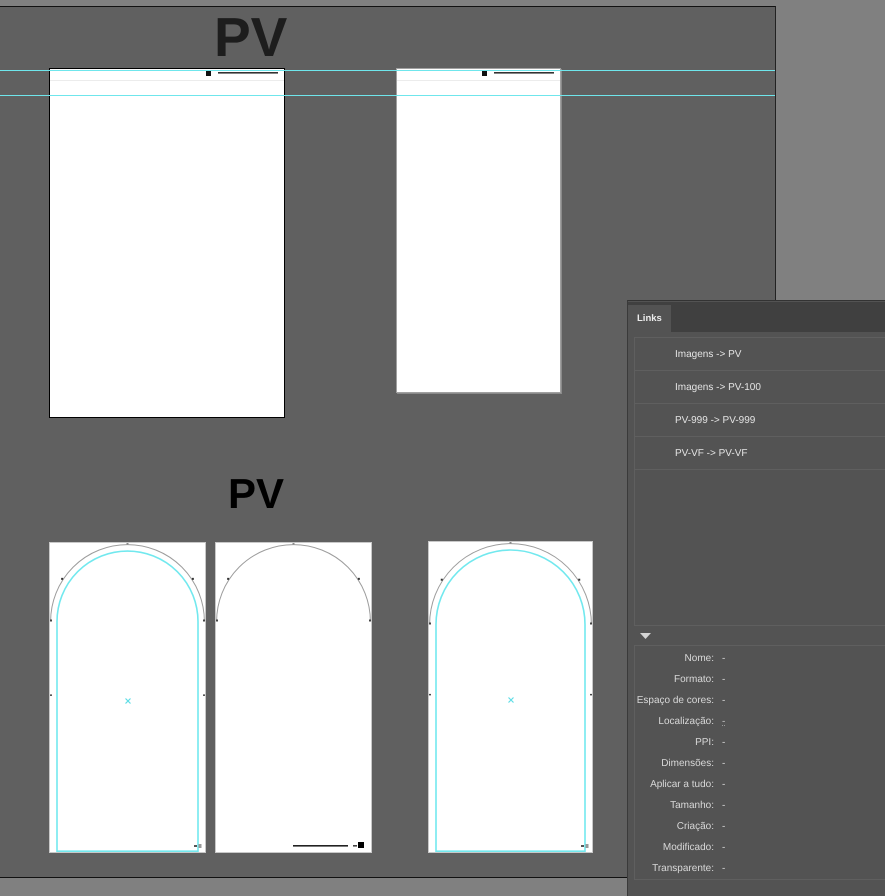 This screenshot has width=885, height=896. Describe the element at coordinates (328, 845) in the screenshot. I see `footer-text-drawing` at that location.